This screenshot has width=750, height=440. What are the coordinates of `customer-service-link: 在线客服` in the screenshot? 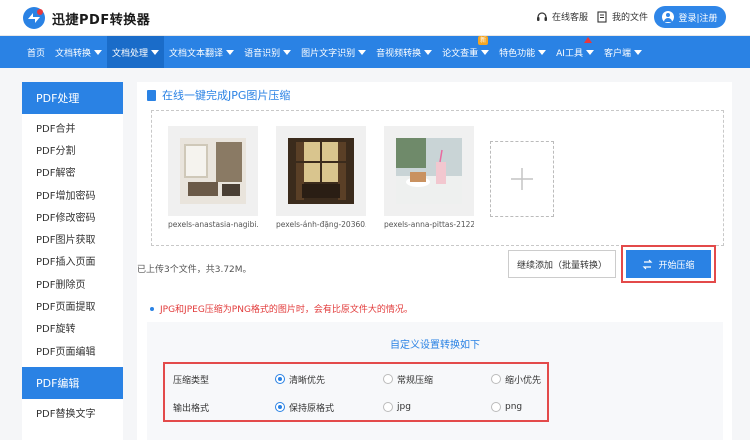 It's located at (562, 16).